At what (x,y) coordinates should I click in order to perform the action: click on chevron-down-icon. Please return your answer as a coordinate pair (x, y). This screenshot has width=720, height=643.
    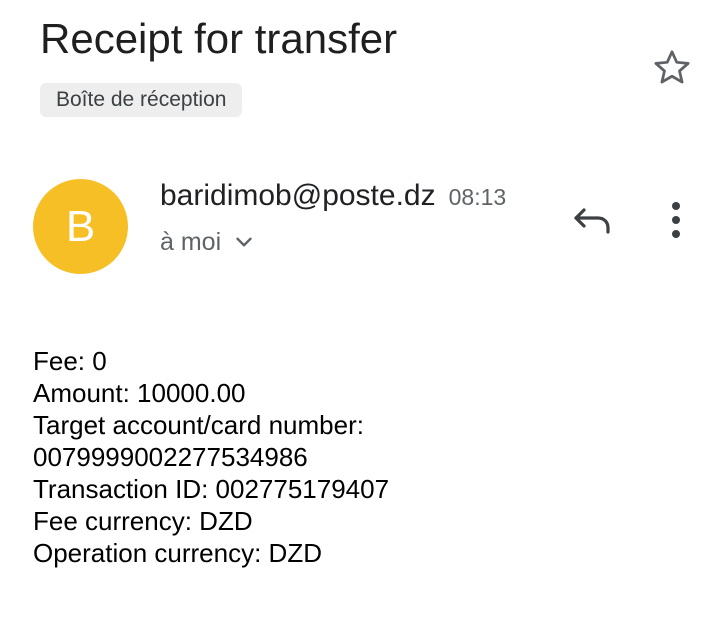
    Looking at the image, I should click on (244, 242).